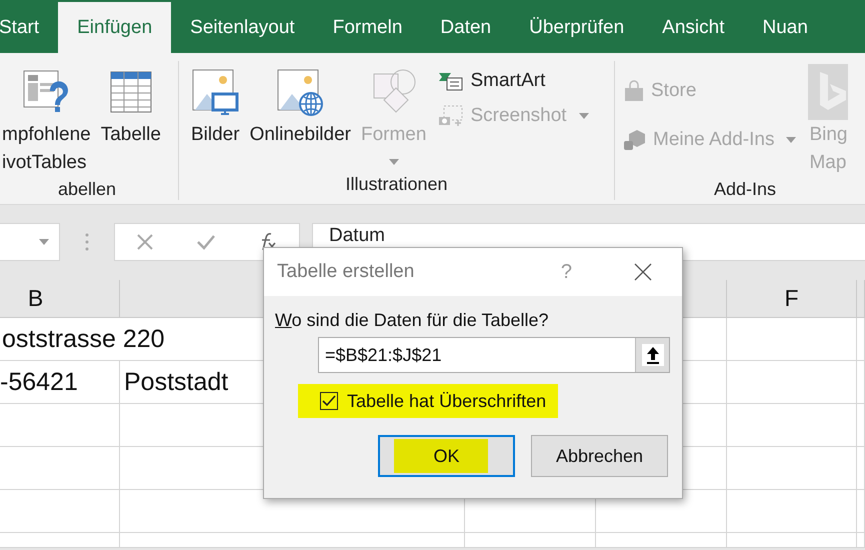 The height and width of the screenshot is (550, 865). I want to click on table-icon, so click(130, 92).